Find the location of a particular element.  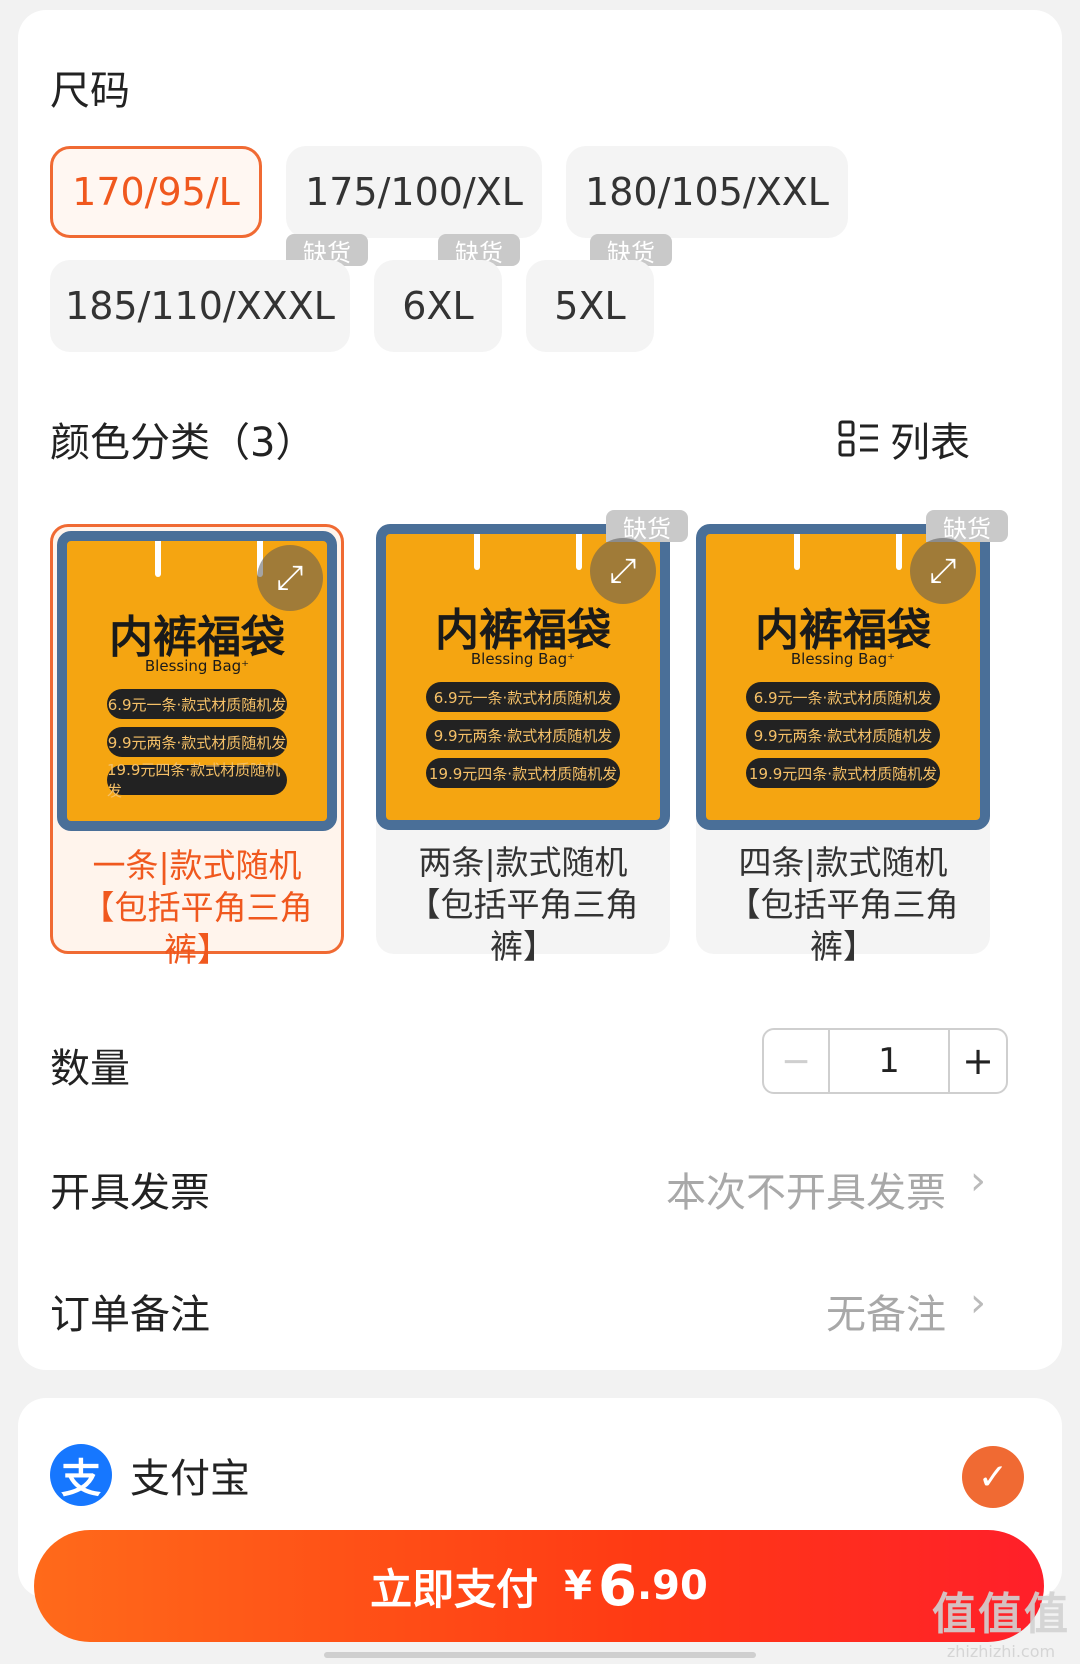

pay-now-button: 立即支付 ¥ 6 .90 is located at coordinates (539, 1586).